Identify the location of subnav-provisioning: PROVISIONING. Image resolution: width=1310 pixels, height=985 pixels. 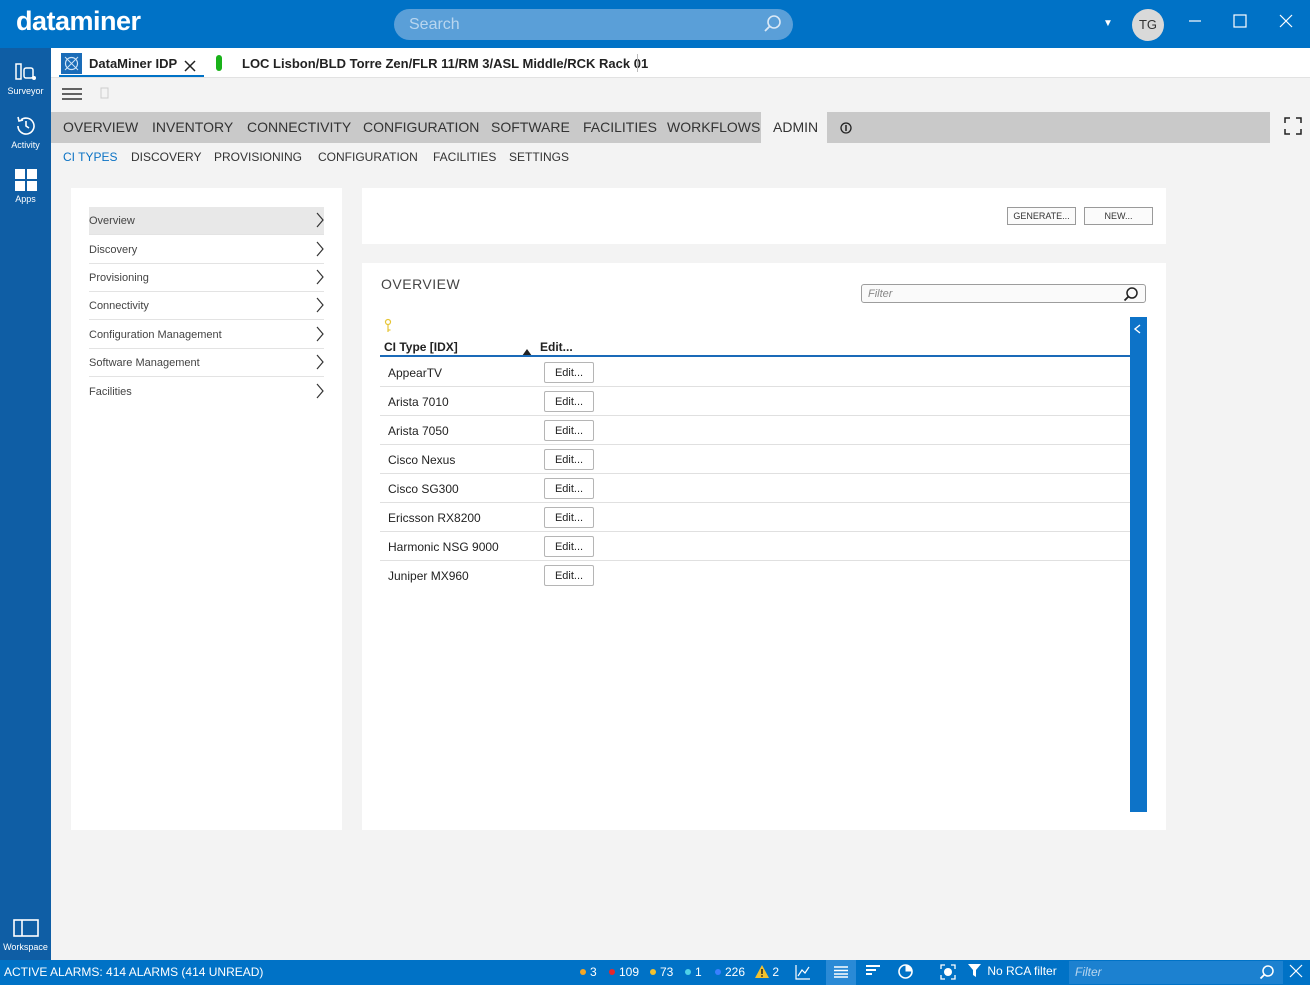
(258, 157).